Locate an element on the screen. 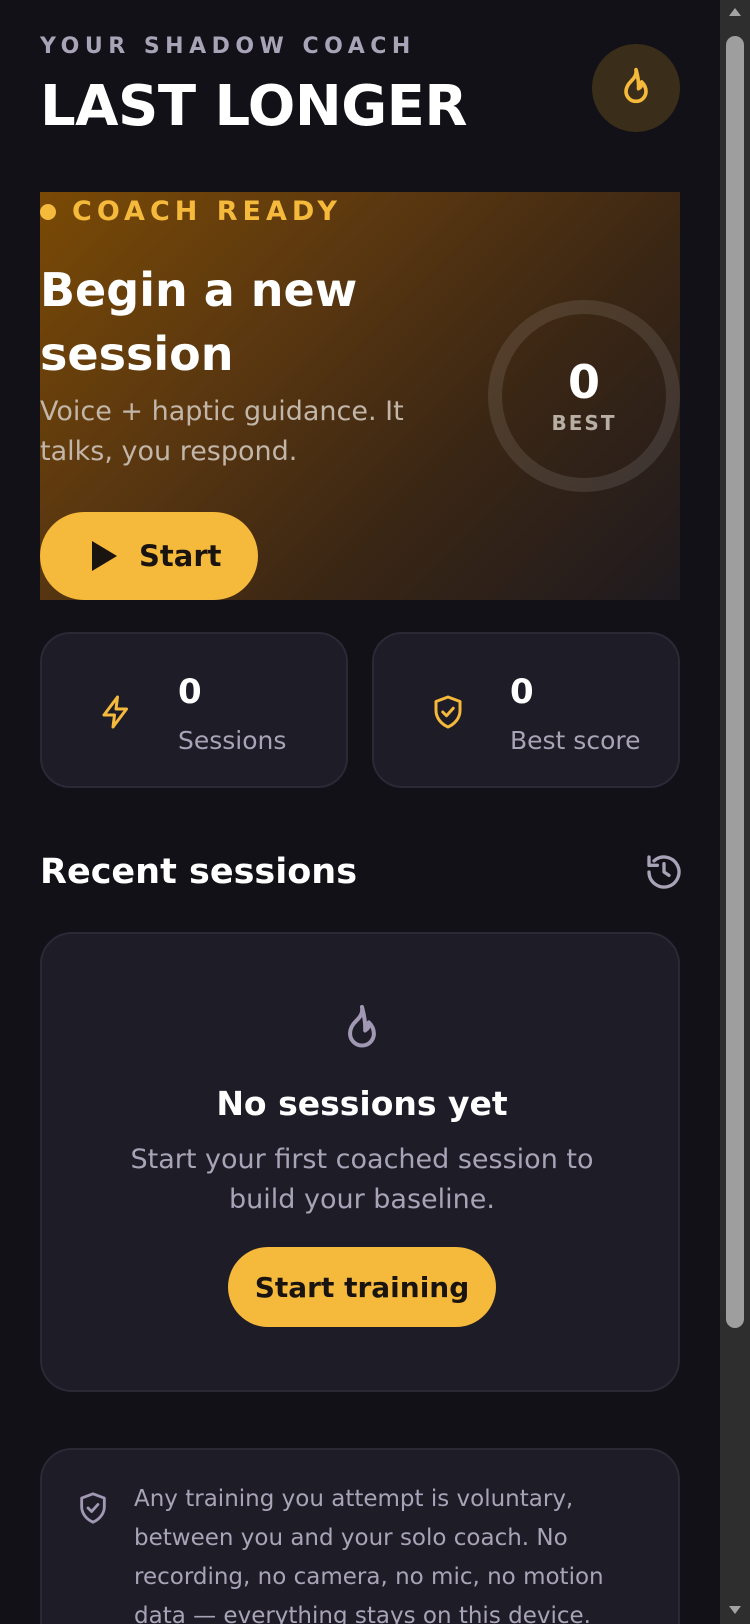 This screenshot has width=750, height=1624. scroll-up-arrow is located at coordinates (735, 12).